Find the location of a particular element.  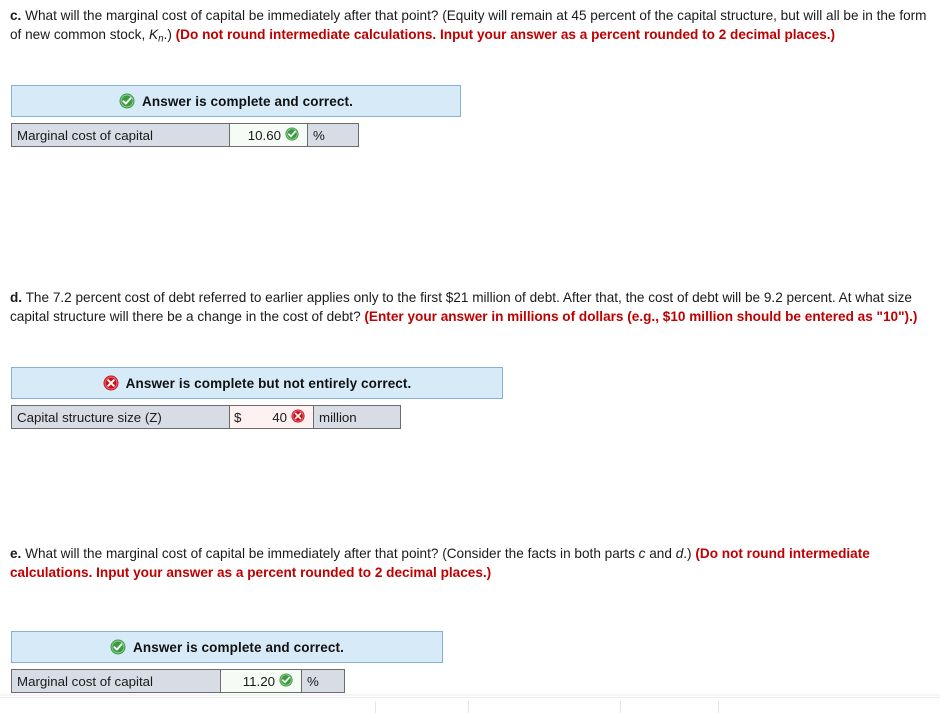

answer-label-part-d: Capital structure size (Z) is located at coordinates (121, 417).